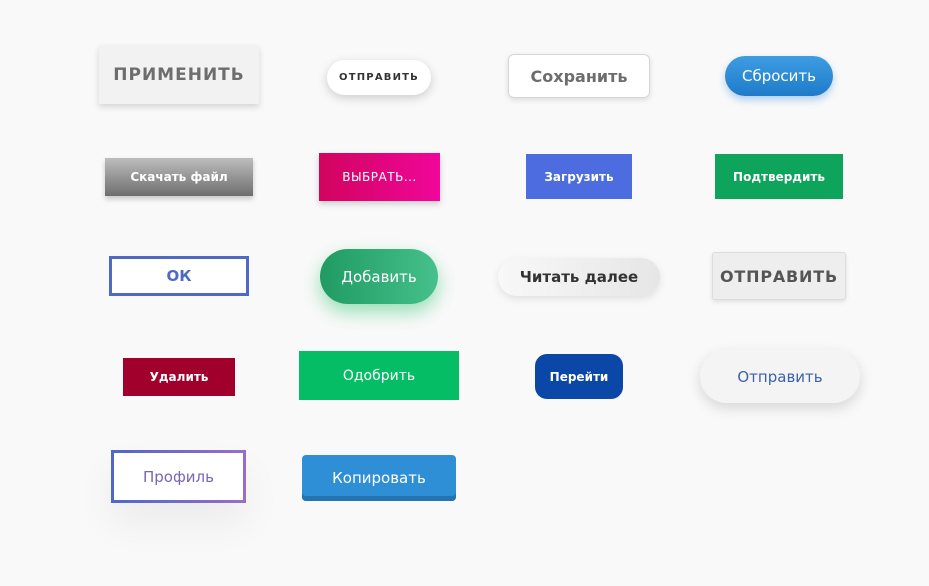 This screenshot has width=929, height=586. What do you see at coordinates (379, 478) in the screenshot?
I see `copy-button: Копировать` at bounding box center [379, 478].